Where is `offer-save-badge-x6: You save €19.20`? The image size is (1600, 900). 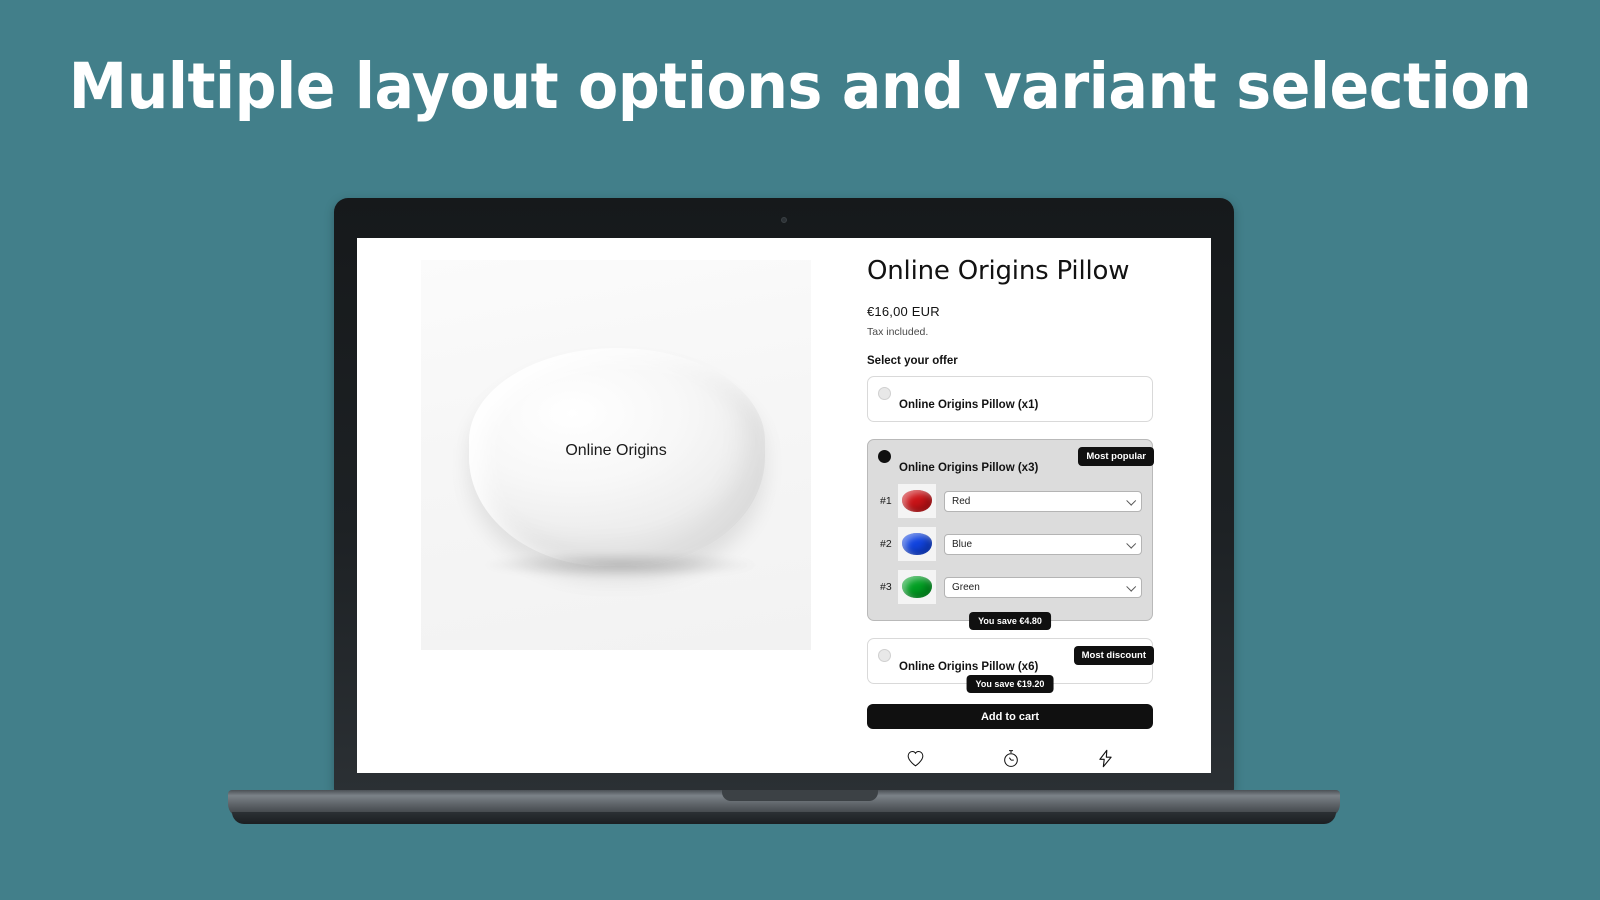
offer-save-badge-x6: You save €19.20 is located at coordinates (1010, 684).